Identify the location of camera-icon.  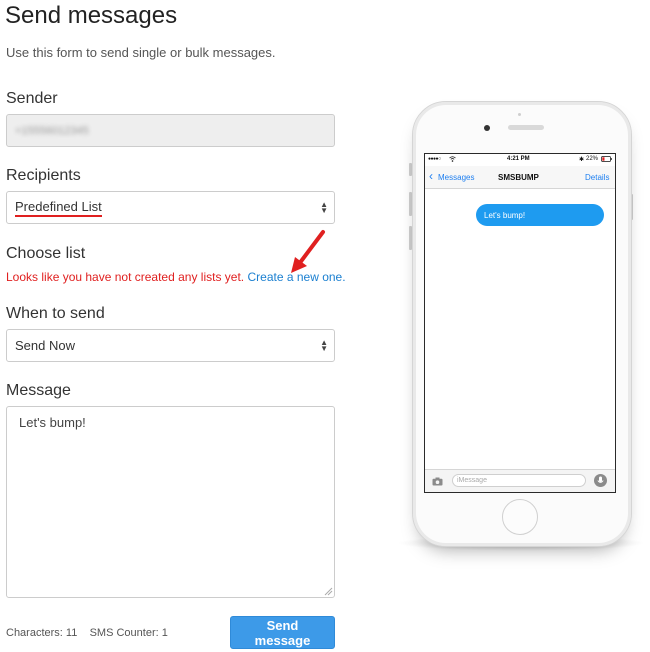
(437, 481).